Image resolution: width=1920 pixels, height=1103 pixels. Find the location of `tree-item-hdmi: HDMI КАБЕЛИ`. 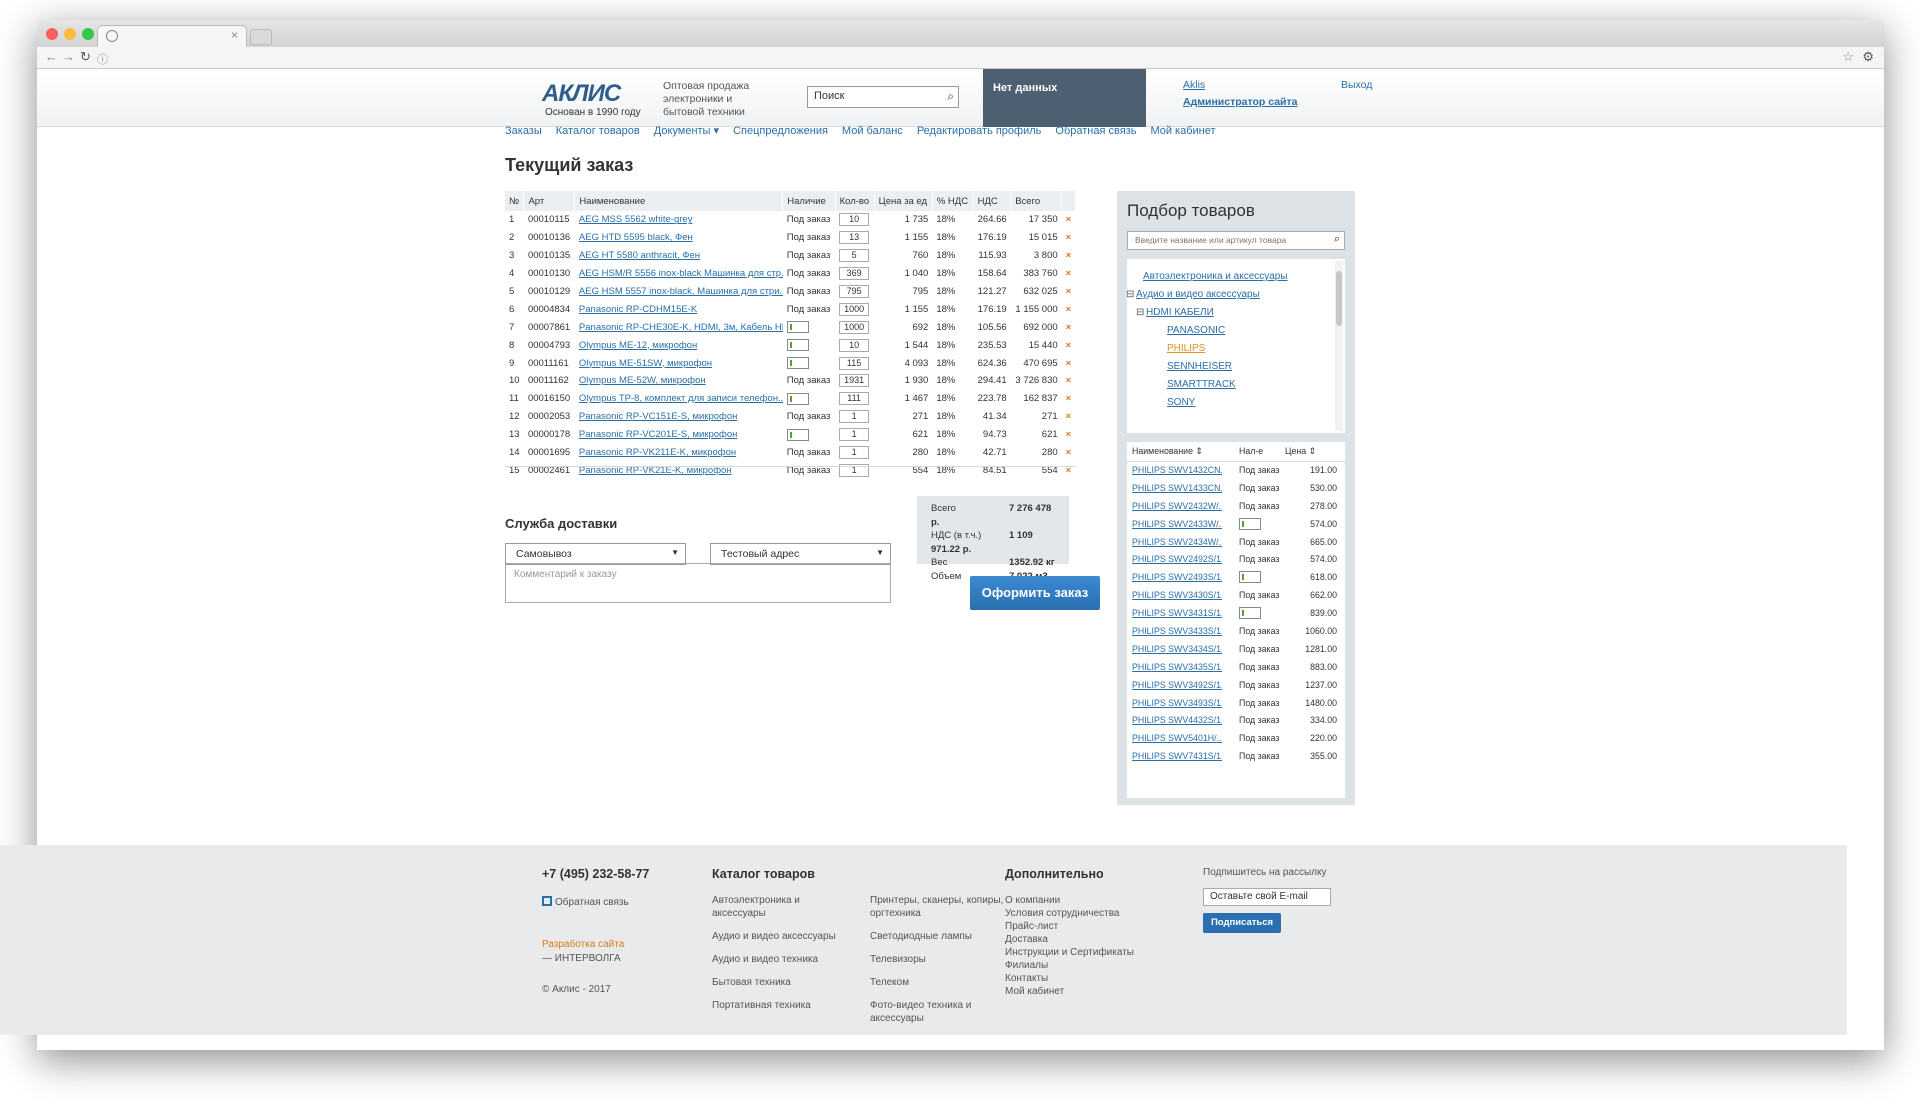

tree-item-hdmi: HDMI КАБЕЛИ is located at coordinates (1180, 312).